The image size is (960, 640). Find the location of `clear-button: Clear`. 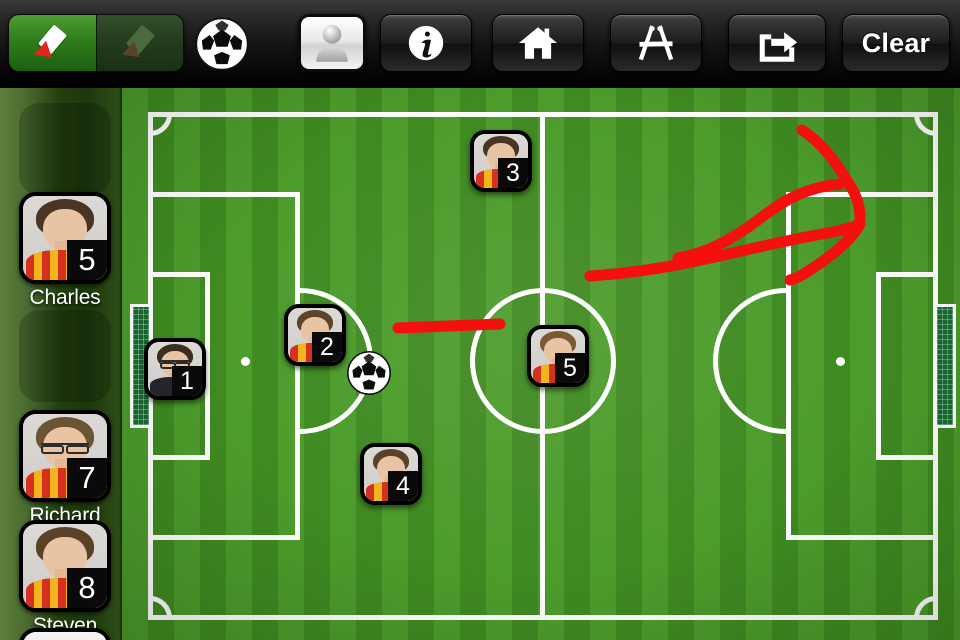

clear-button: Clear is located at coordinates (896, 43).